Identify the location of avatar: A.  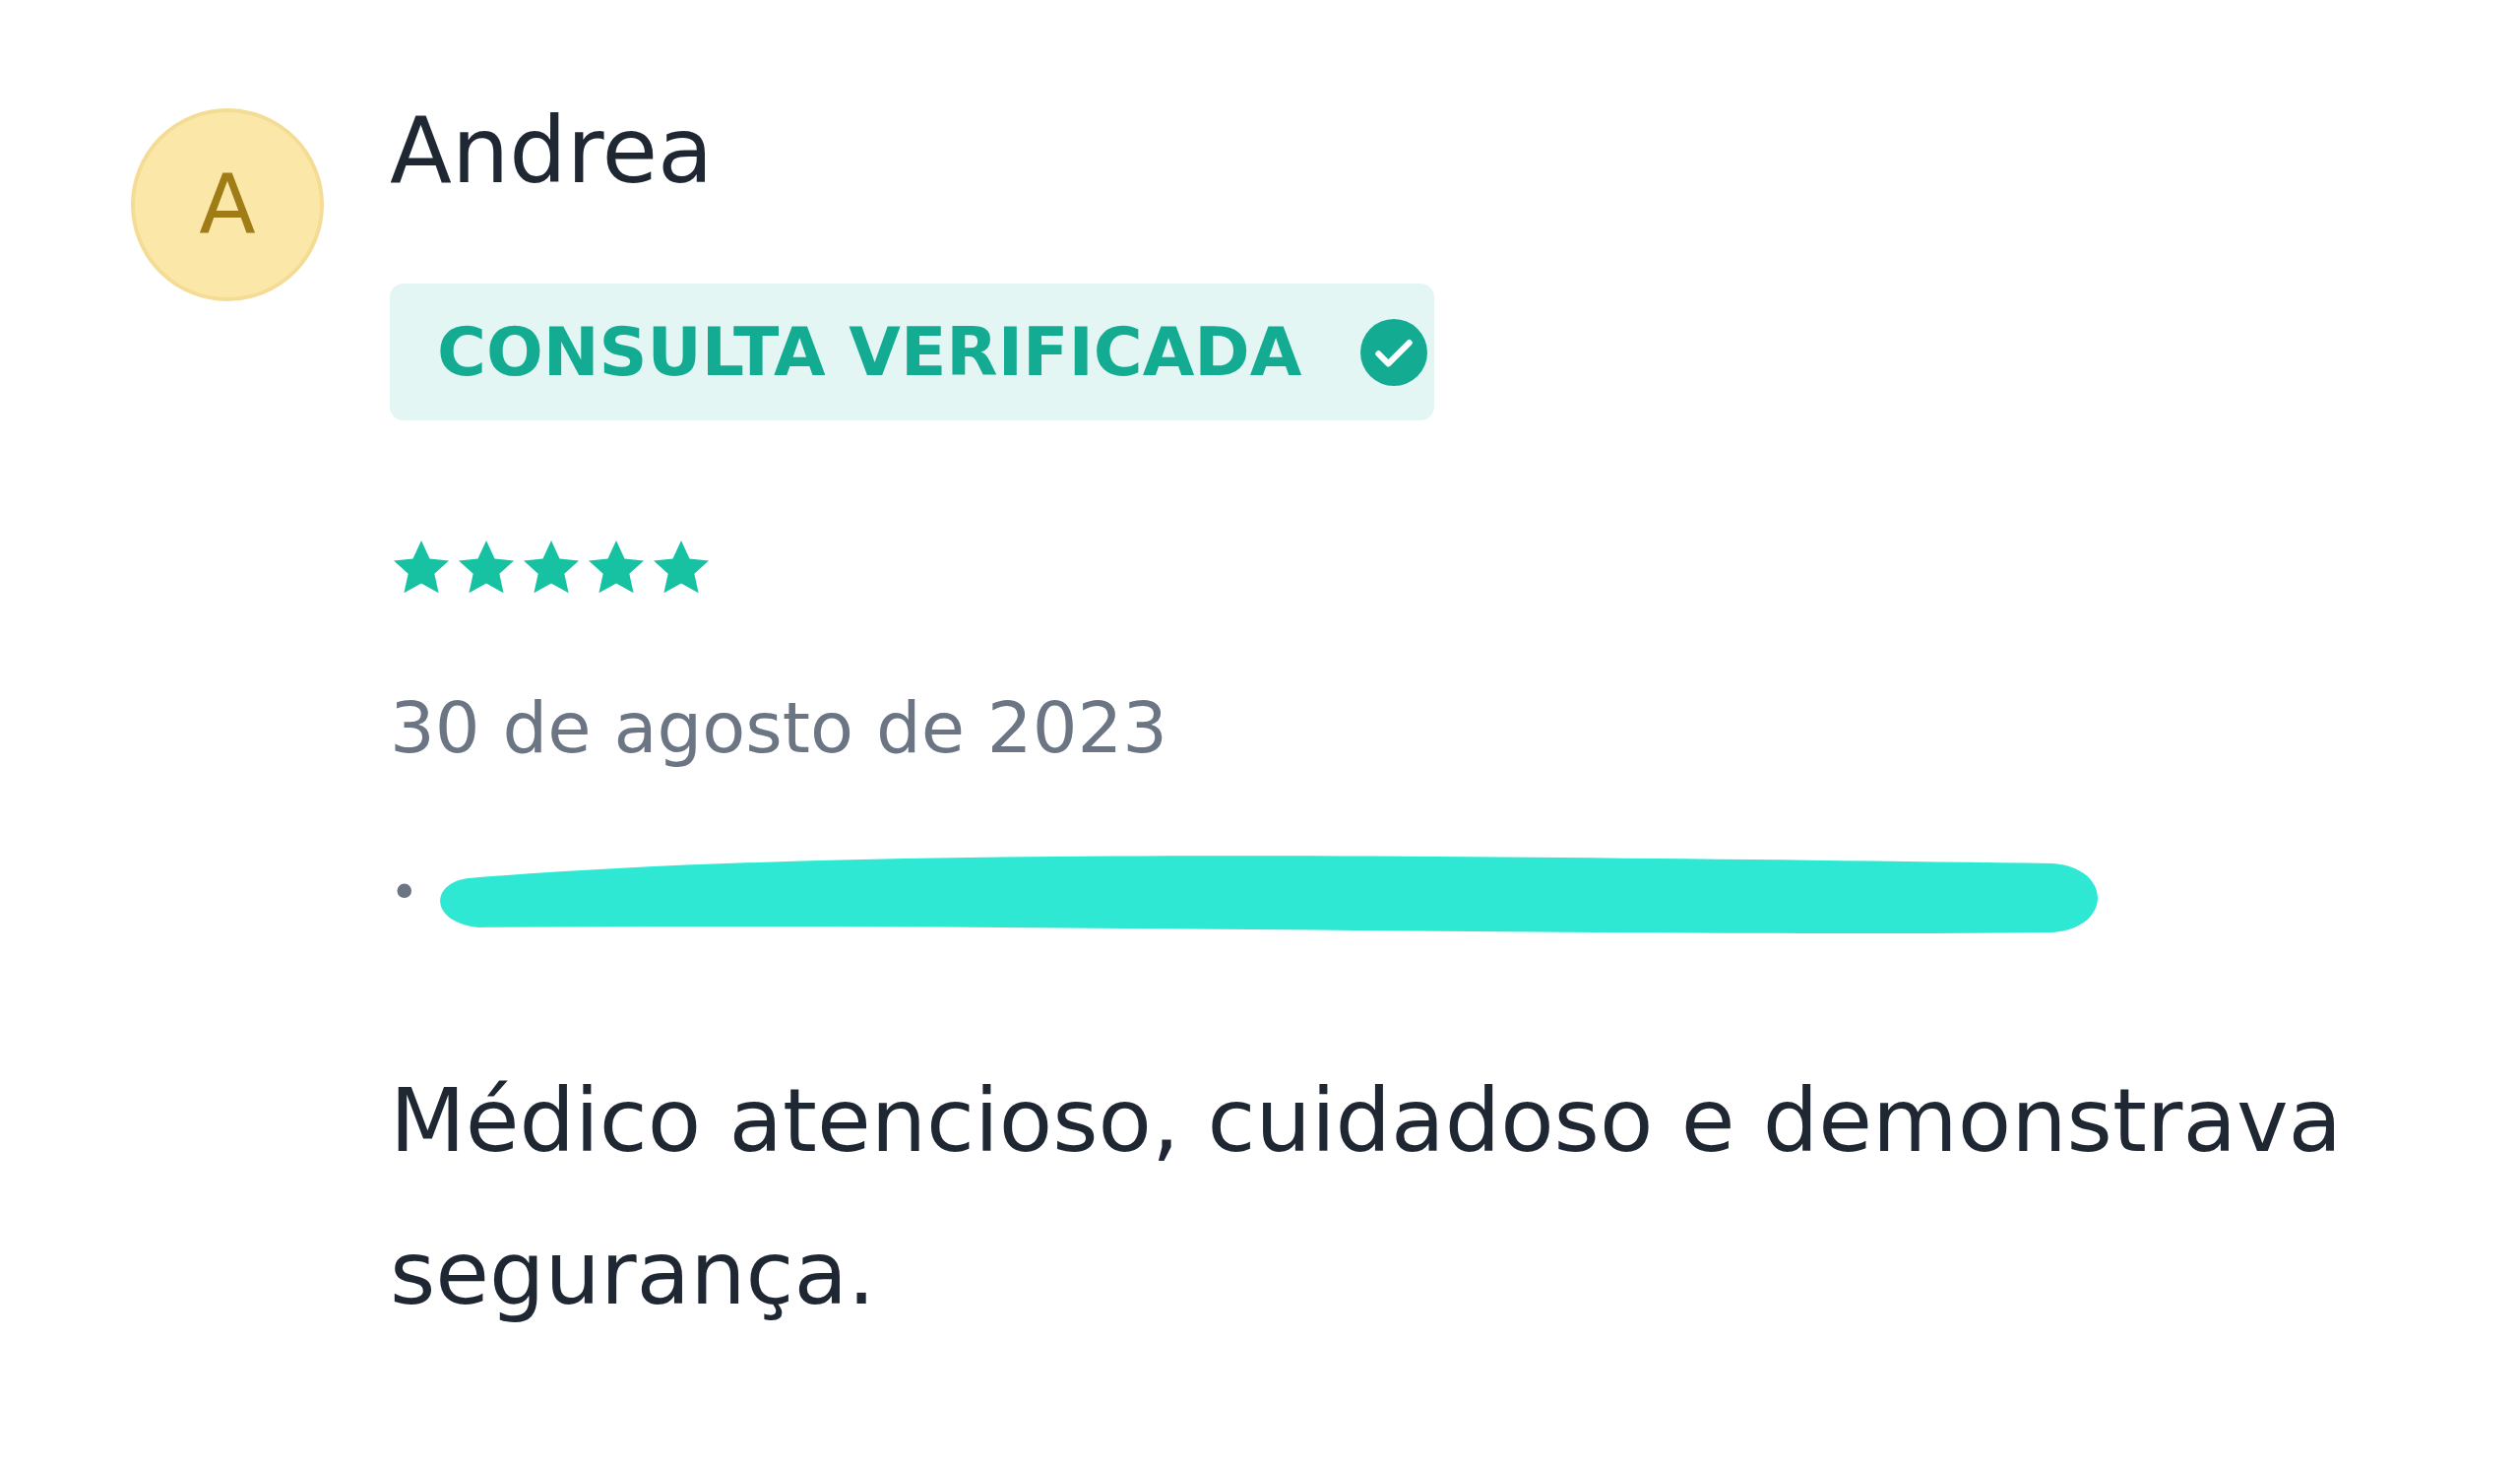
(227, 205).